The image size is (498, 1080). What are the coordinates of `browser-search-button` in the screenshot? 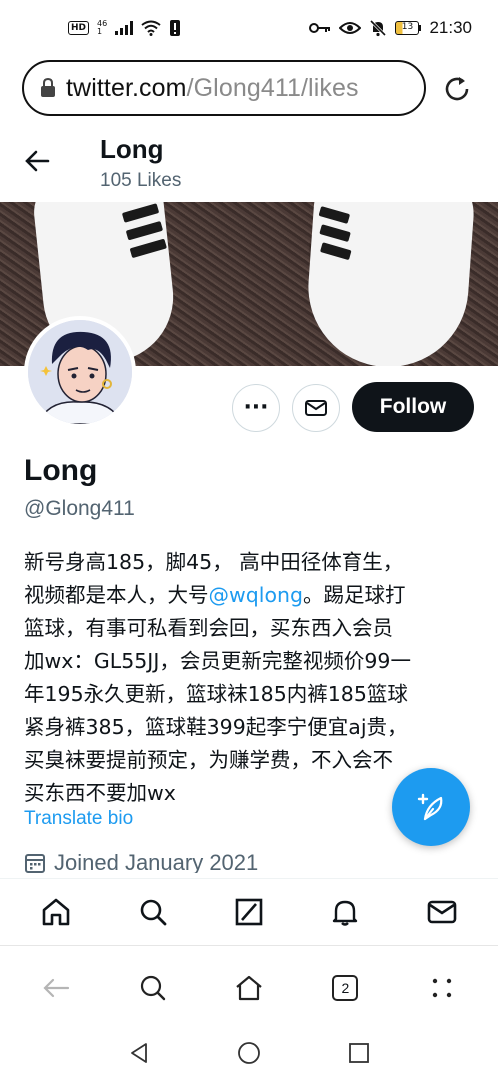 It's located at (153, 988).